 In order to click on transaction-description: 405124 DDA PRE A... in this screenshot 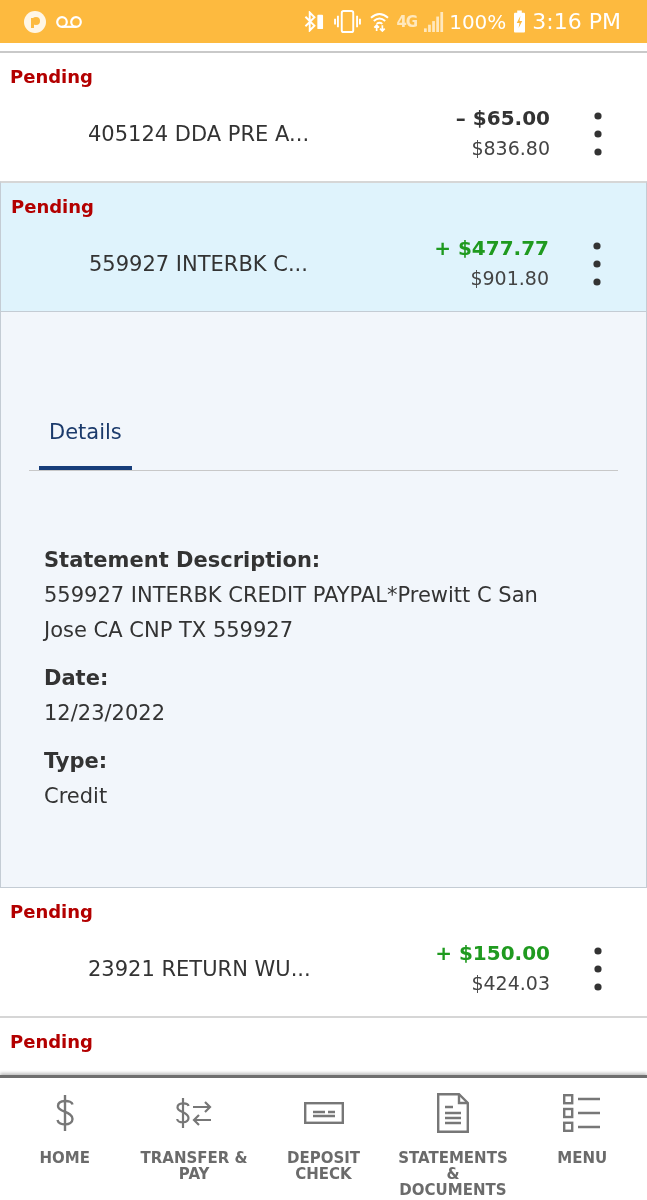, I will do `click(199, 133)`.